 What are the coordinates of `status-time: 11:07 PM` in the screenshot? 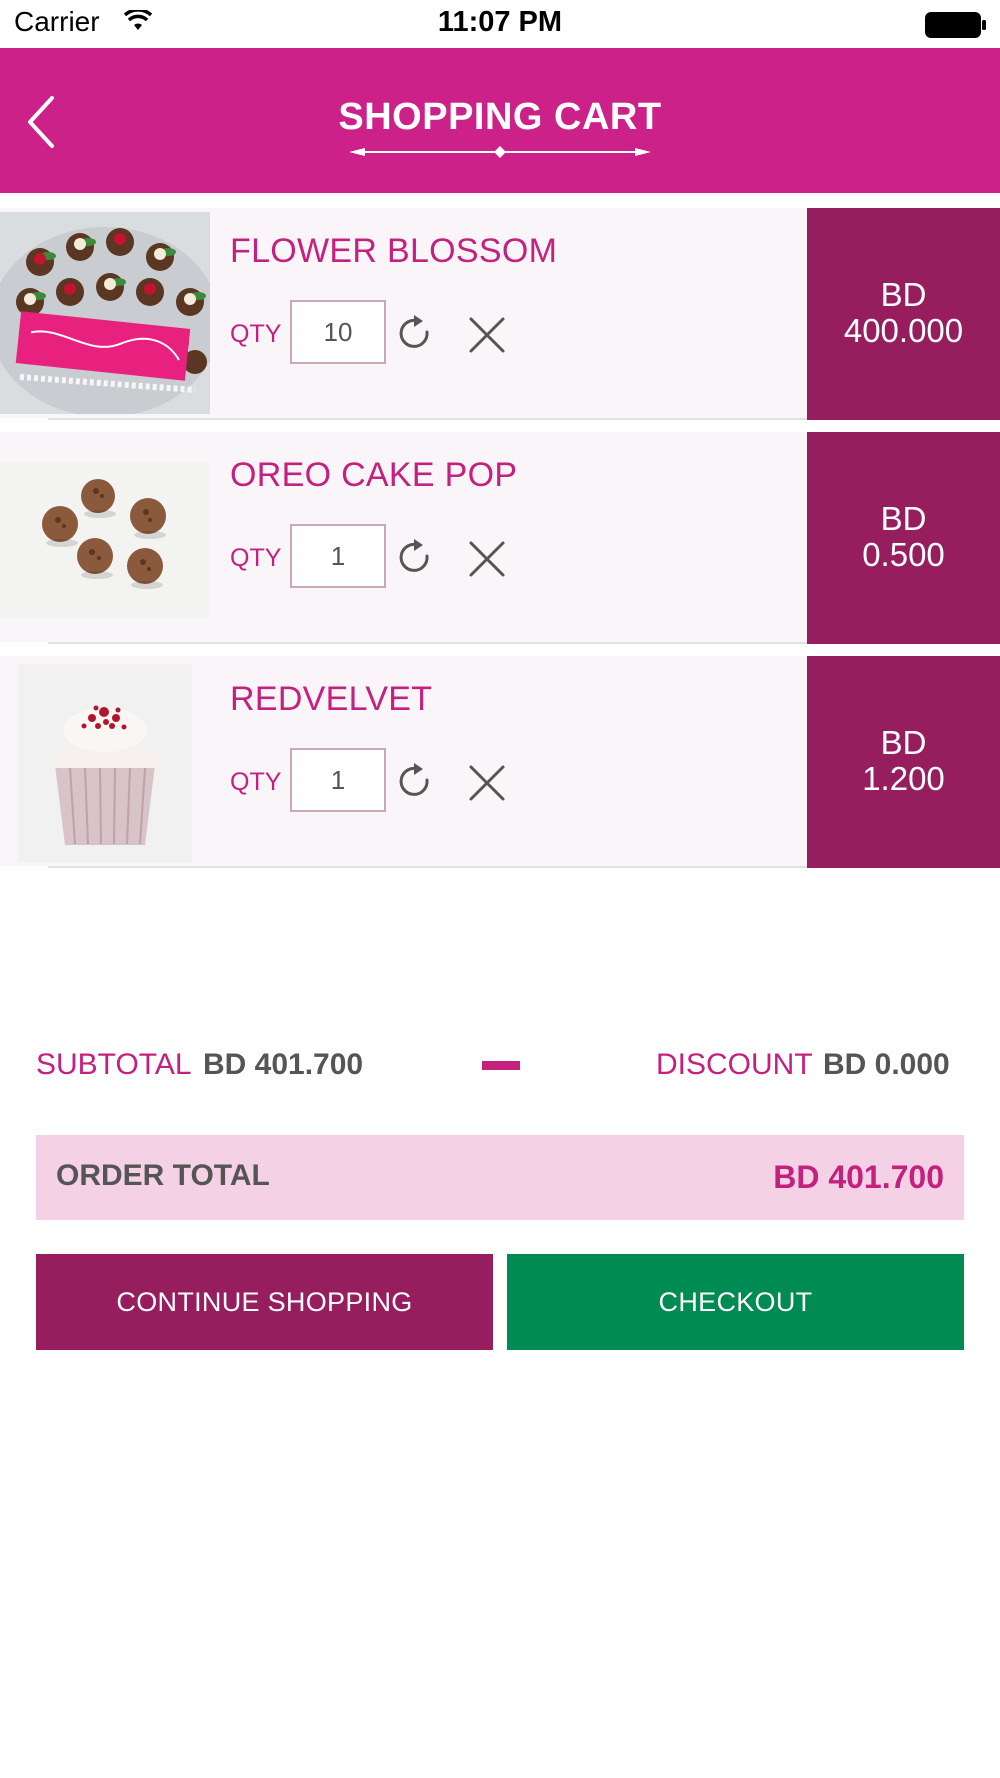 It's located at (500, 22).